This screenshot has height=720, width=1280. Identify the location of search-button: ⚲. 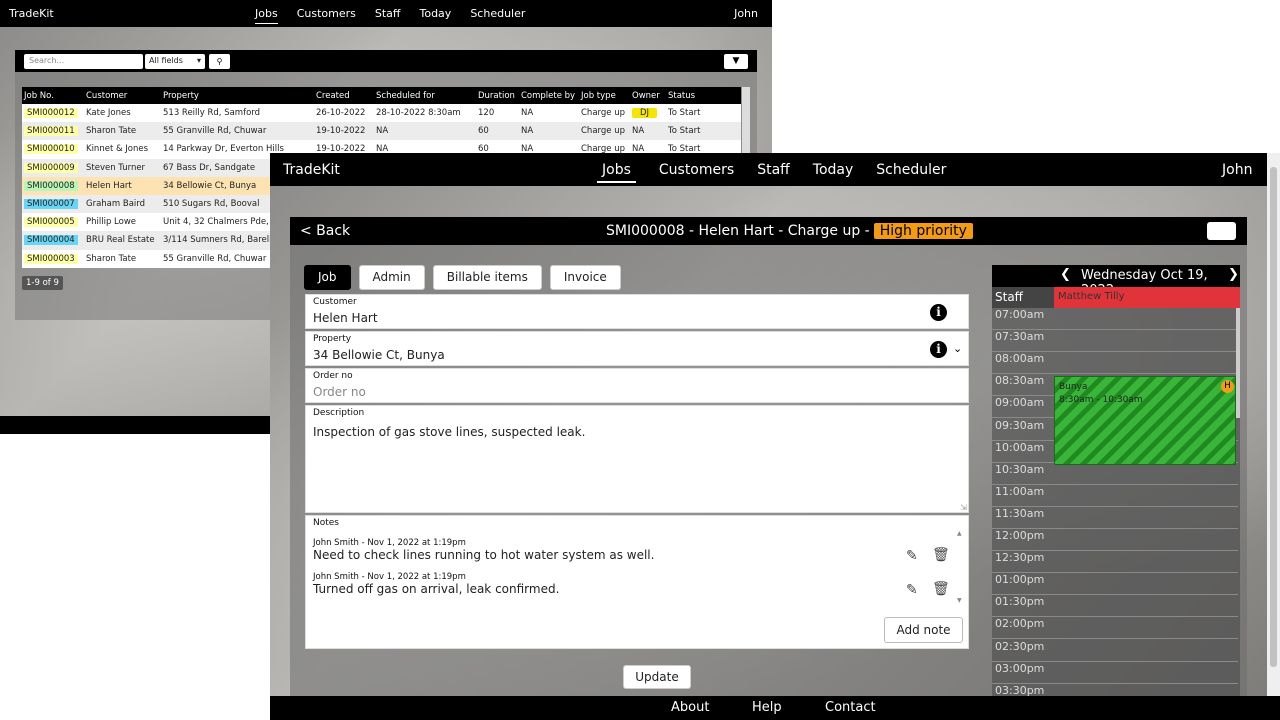
(219, 61).